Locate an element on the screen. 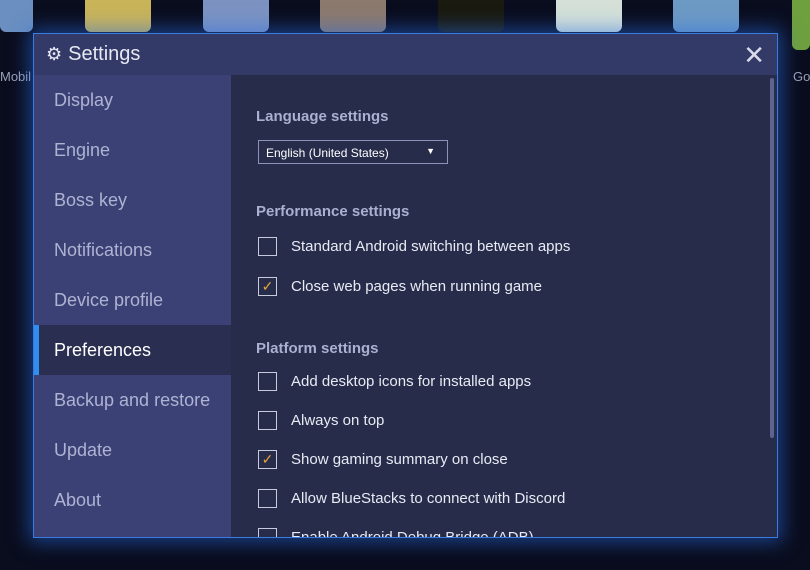 This screenshot has height=570, width=810. sidebar-item-engine: Engine is located at coordinates (132, 150).